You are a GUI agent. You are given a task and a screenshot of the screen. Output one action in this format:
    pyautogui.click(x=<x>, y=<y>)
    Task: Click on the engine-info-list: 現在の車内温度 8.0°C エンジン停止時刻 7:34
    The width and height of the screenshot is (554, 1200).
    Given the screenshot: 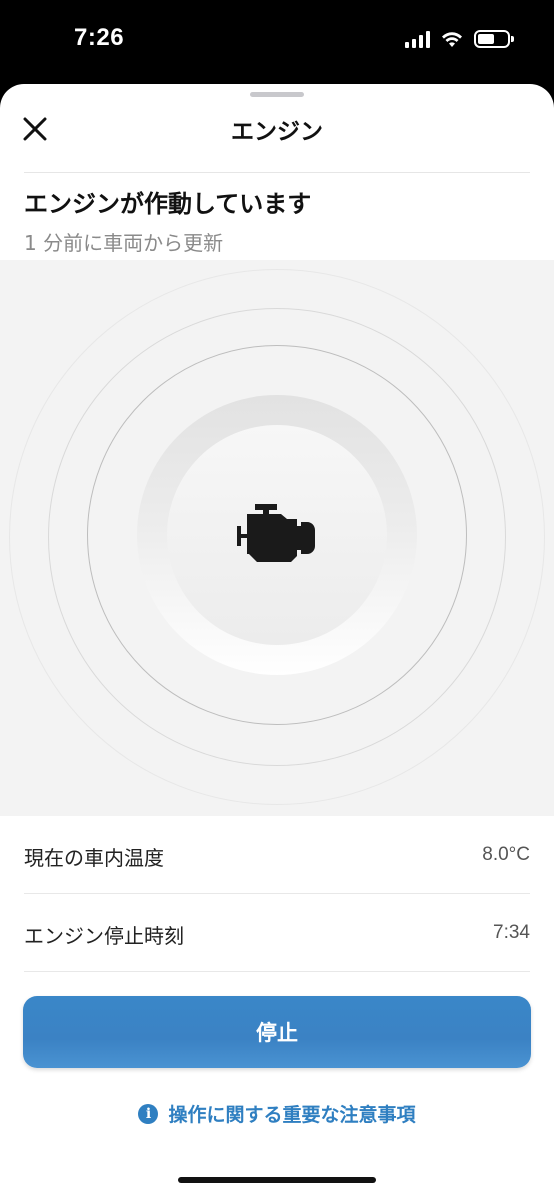 What is the action you would take?
    pyautogui.click(x=277, y=894)
    